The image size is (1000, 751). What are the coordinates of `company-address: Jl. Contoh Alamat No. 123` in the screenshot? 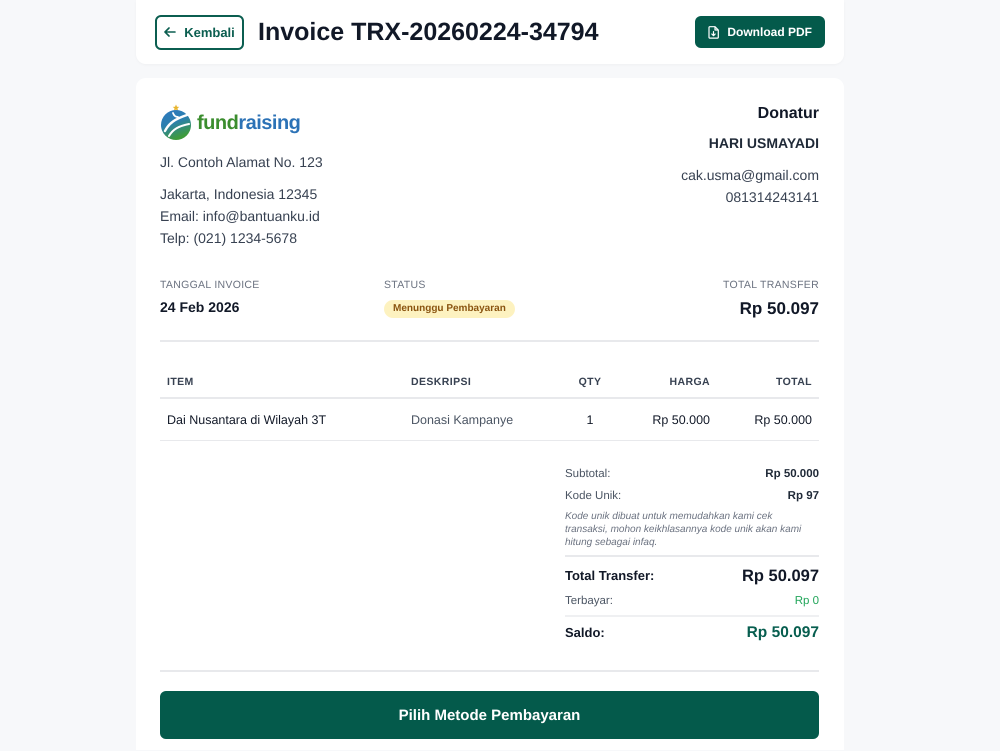 It's located at (241, 162).